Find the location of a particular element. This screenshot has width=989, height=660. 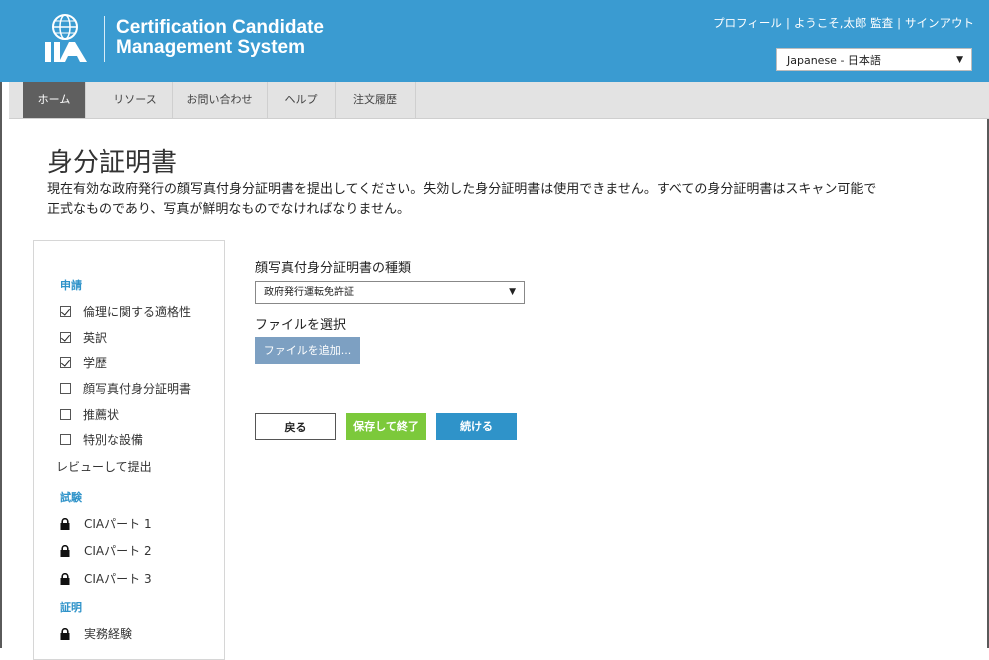

intro-line-2: 正式なものであり、写真が鮮明なものでなければなりません。 is located at coordinates (228, 209).